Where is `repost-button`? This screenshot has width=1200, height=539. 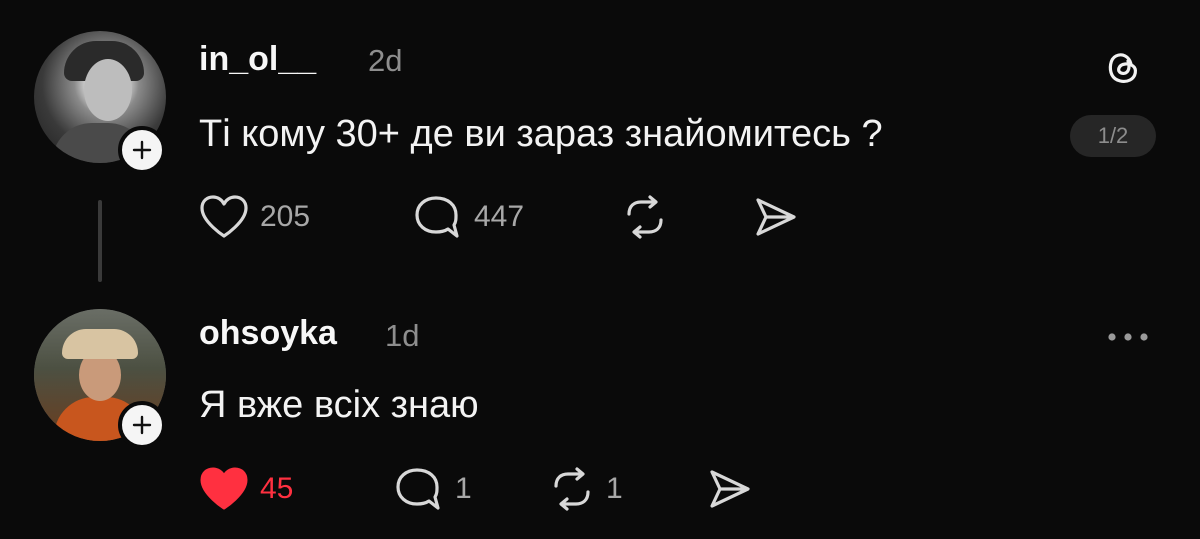 repost-button is located at coordinates (645, 217).